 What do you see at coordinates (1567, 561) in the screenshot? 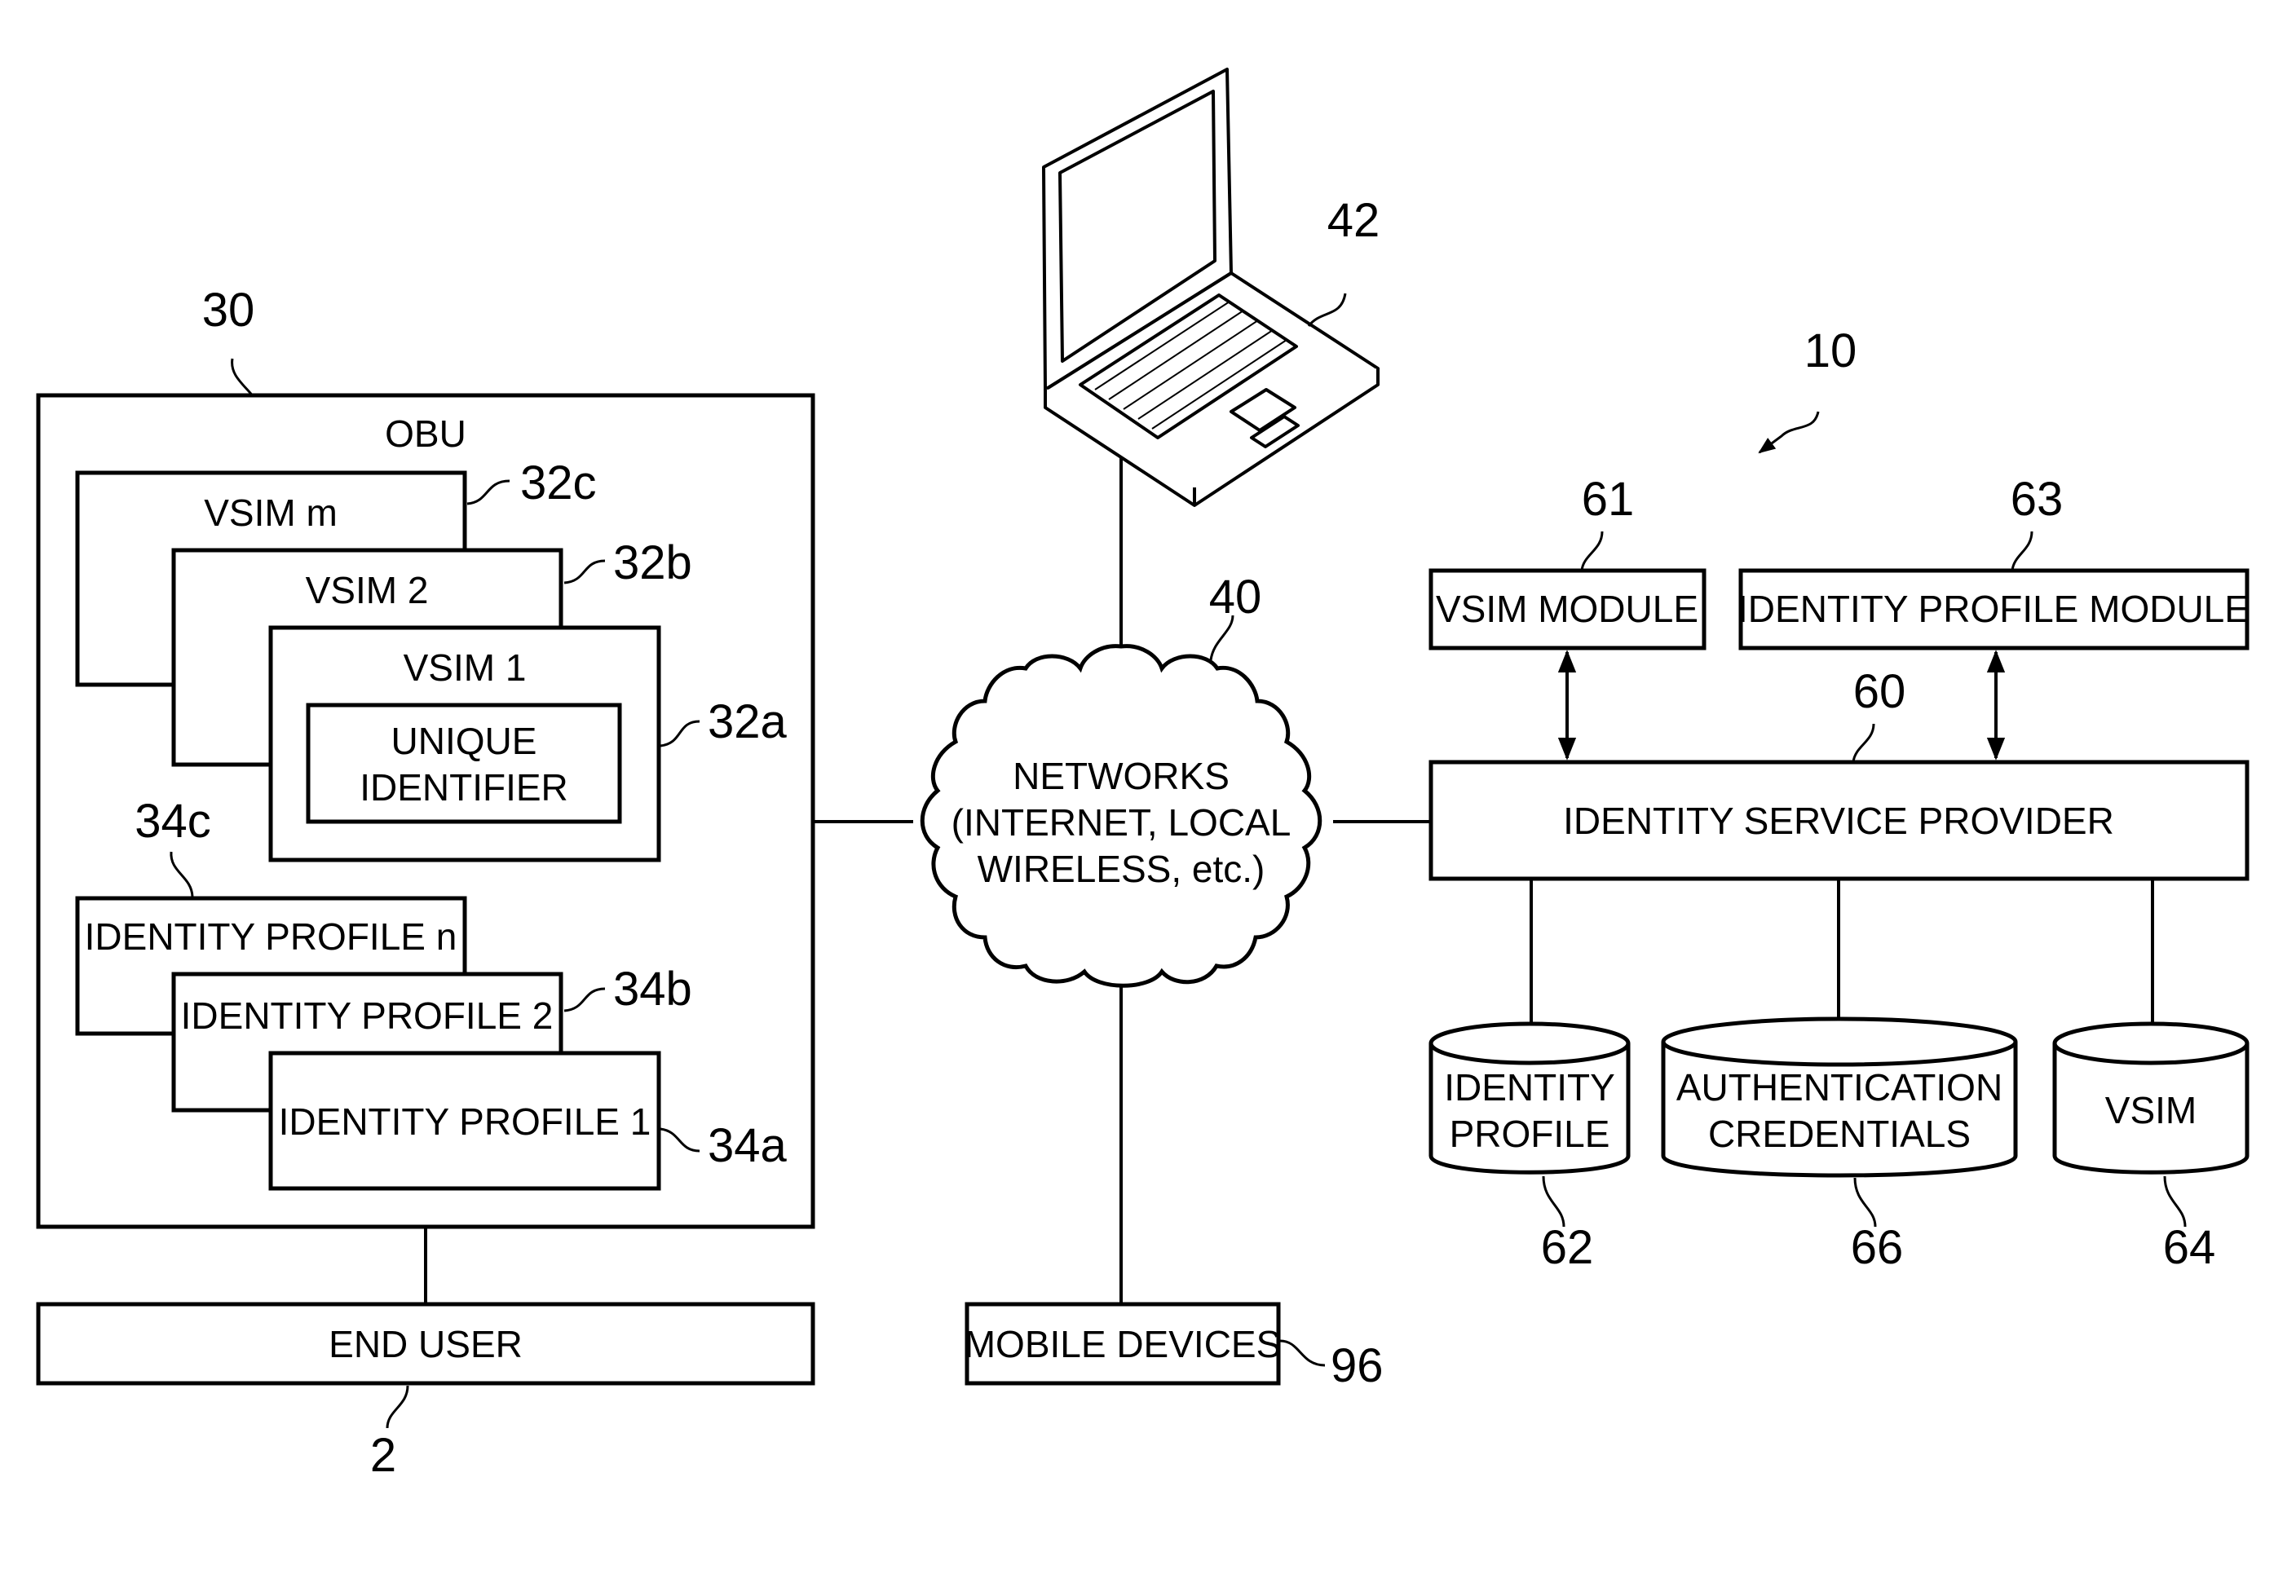
I see `vsim-module: 61 VSIM MODULE` at bounding box center [1567, 561].